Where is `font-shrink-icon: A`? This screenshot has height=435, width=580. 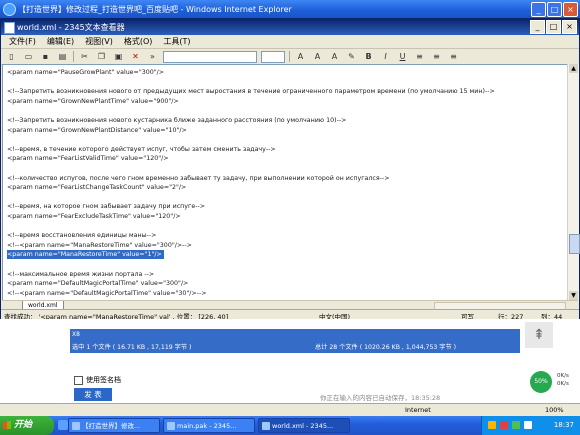
font-shrink-icon: A is located at coordinates (317, 56).